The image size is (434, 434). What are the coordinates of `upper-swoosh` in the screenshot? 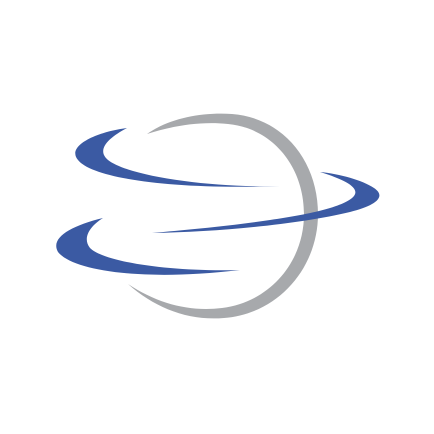 It's located at (177, 157).